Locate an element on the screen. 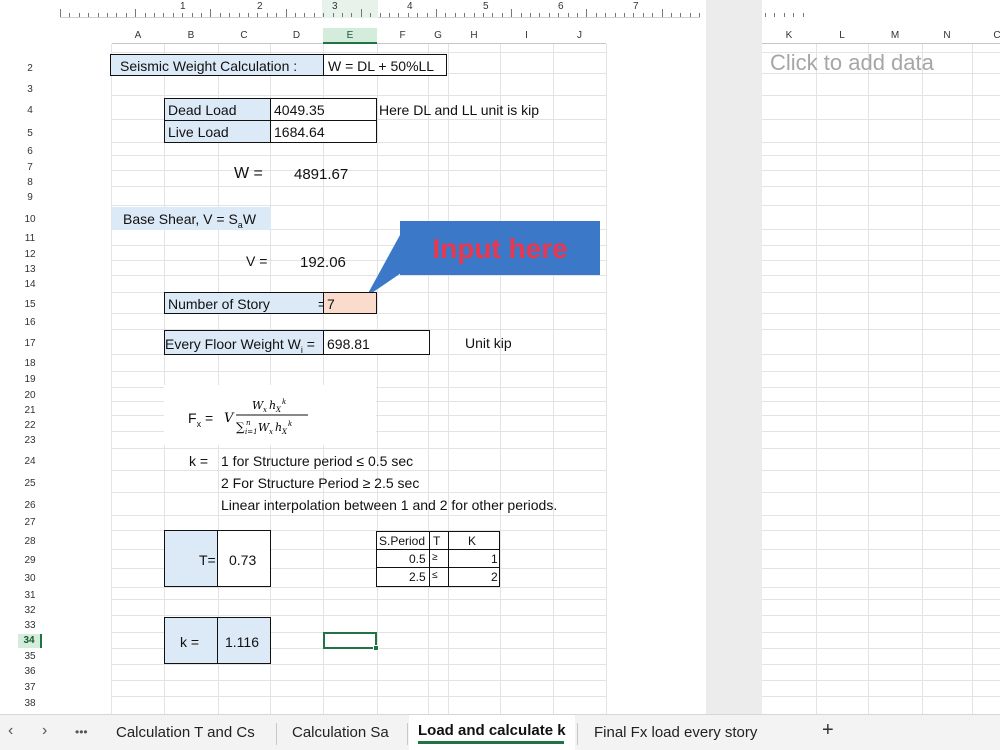 Image resolution: width=1000 pixels, height=750 pixels. t-header: T is located at coordinates (437, 541).